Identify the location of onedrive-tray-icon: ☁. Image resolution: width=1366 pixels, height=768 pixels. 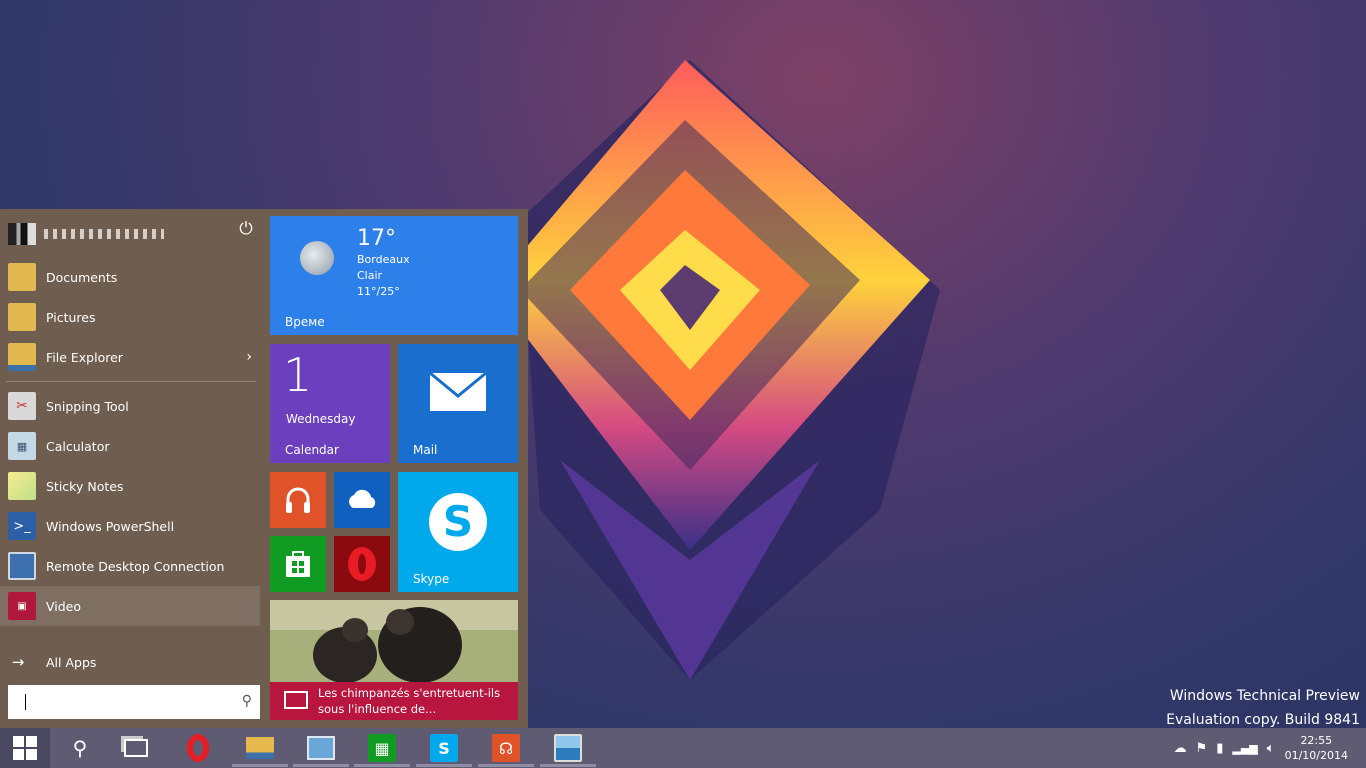
(1180, 748).